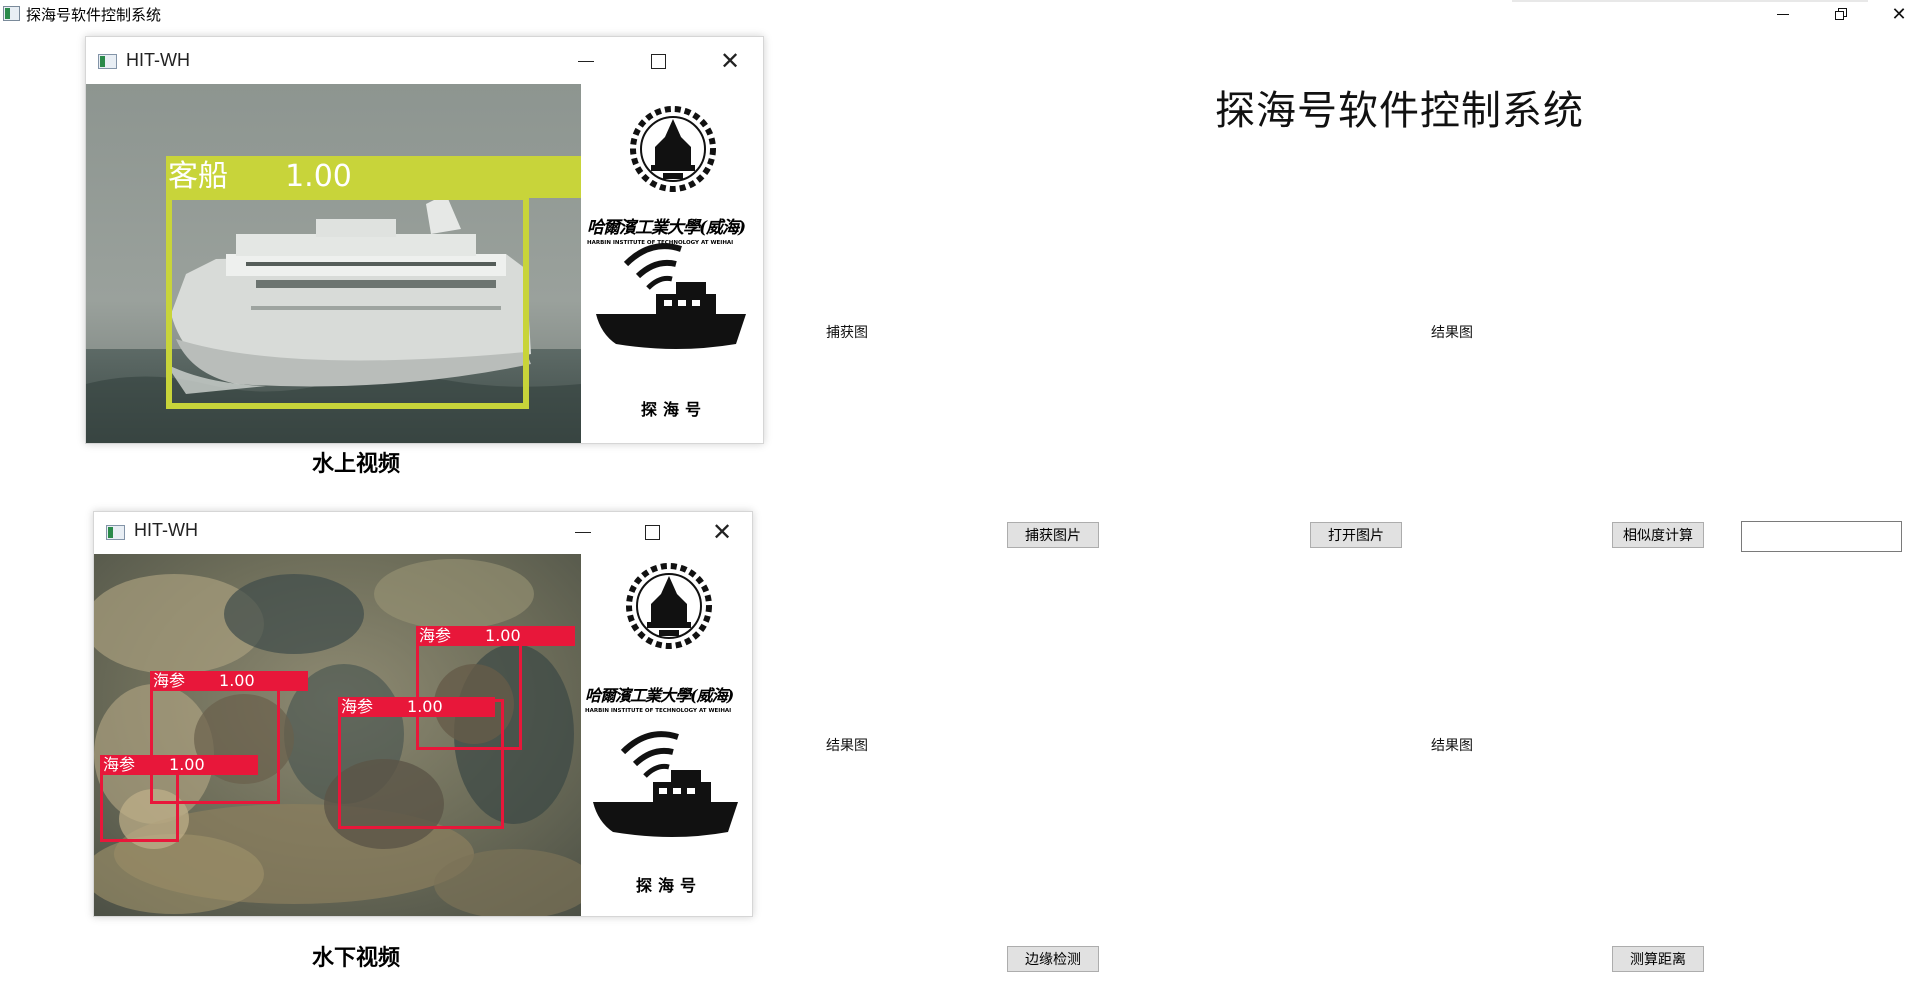 The width and height of the screenshot is (1913, 997). Describe the element at coordinates (198, 176) in the screenshot. I see `detection-class: 客船` at that location.